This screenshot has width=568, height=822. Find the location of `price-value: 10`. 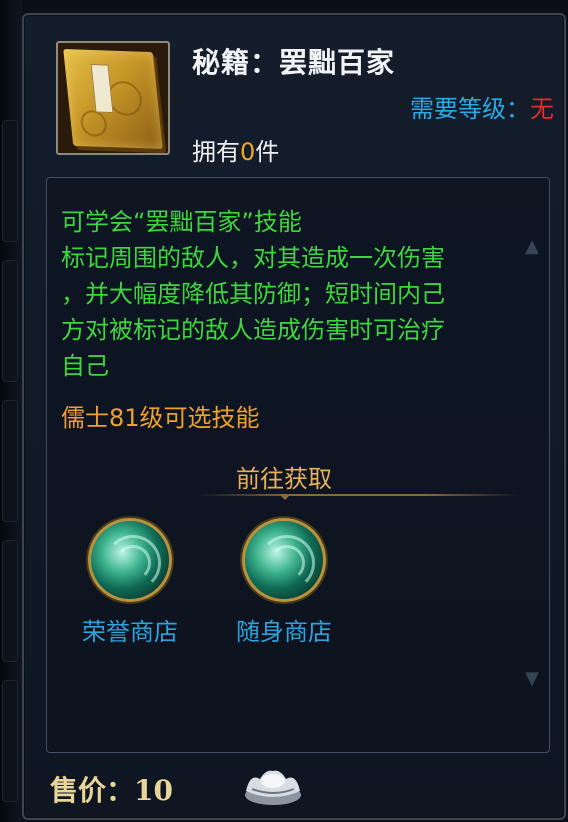

price-value: 10 is located at coordinates (153, 790).